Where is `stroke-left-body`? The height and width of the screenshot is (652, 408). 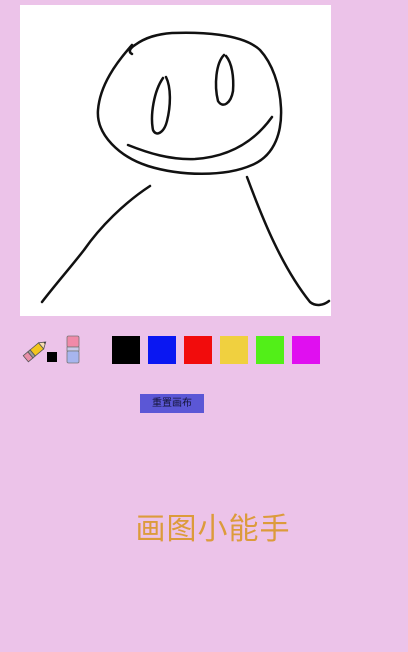
stroke-left-body is located at coordinates (96, 244).